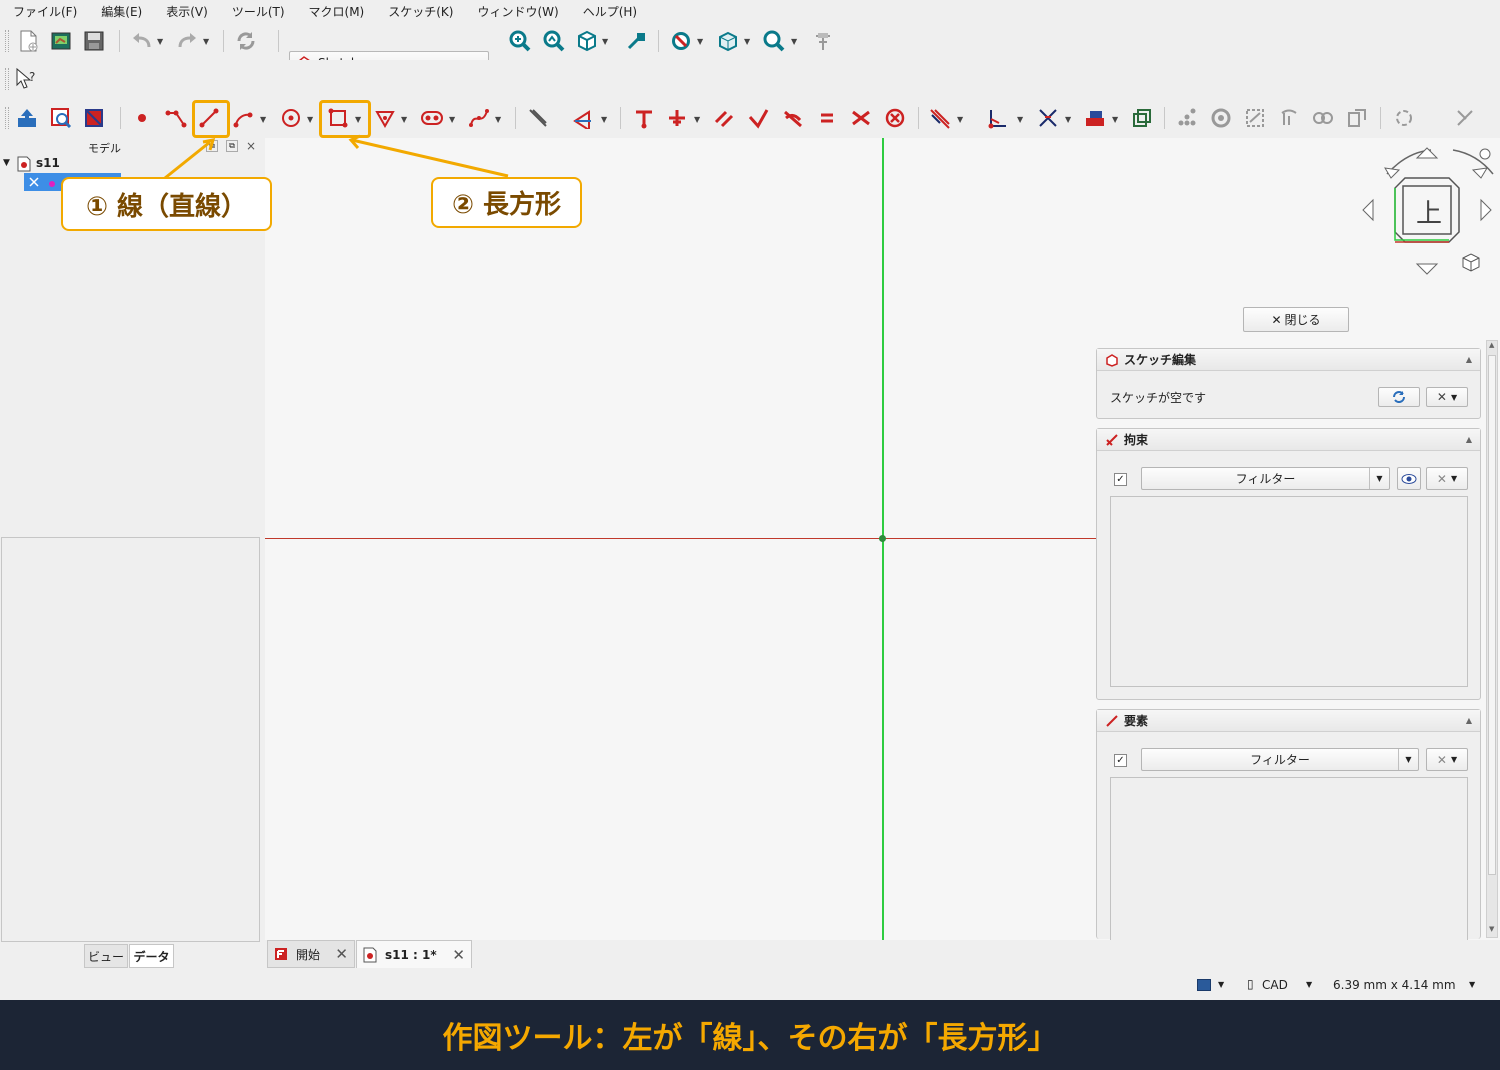 The height and width of the screenshot is (1070, 1500). I want to click on tab-sketch: s11 : 1* ✕, so click(414, 954).